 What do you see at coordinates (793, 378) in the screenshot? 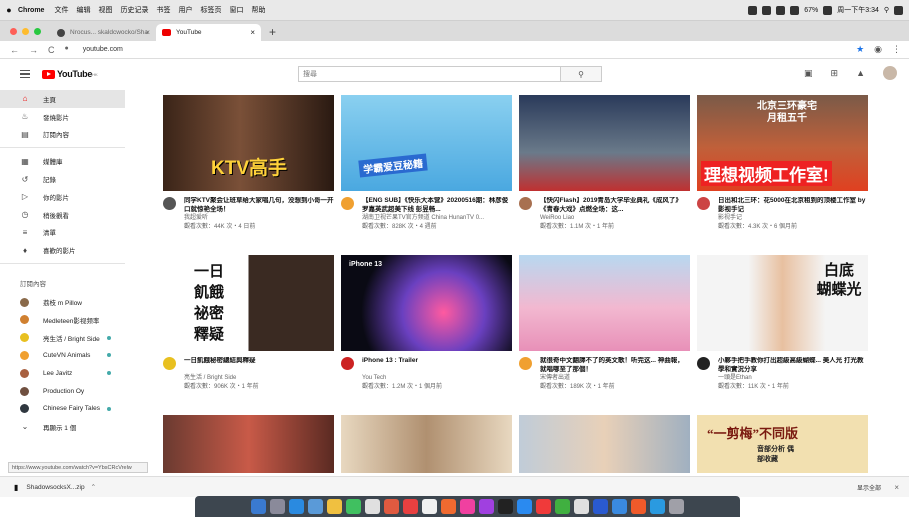
I see `channel-name: 一頭是Ethan` at bounding box center [793, 378].